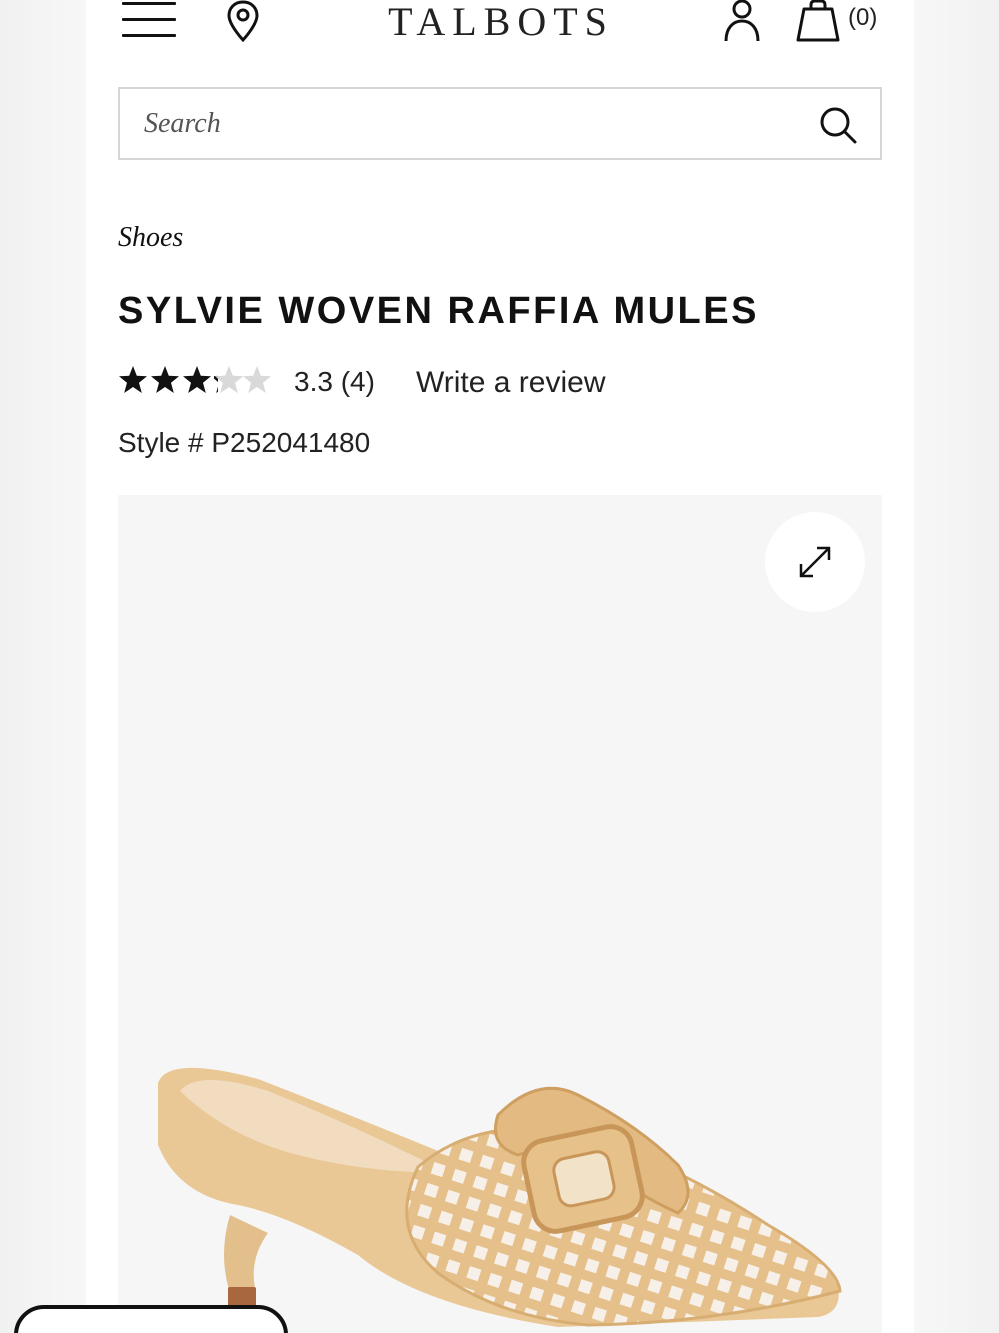 This screenshot has height=1333, width=999. I want to click on product-rating: 3.3 (4) Write a review, so click(418, 381).